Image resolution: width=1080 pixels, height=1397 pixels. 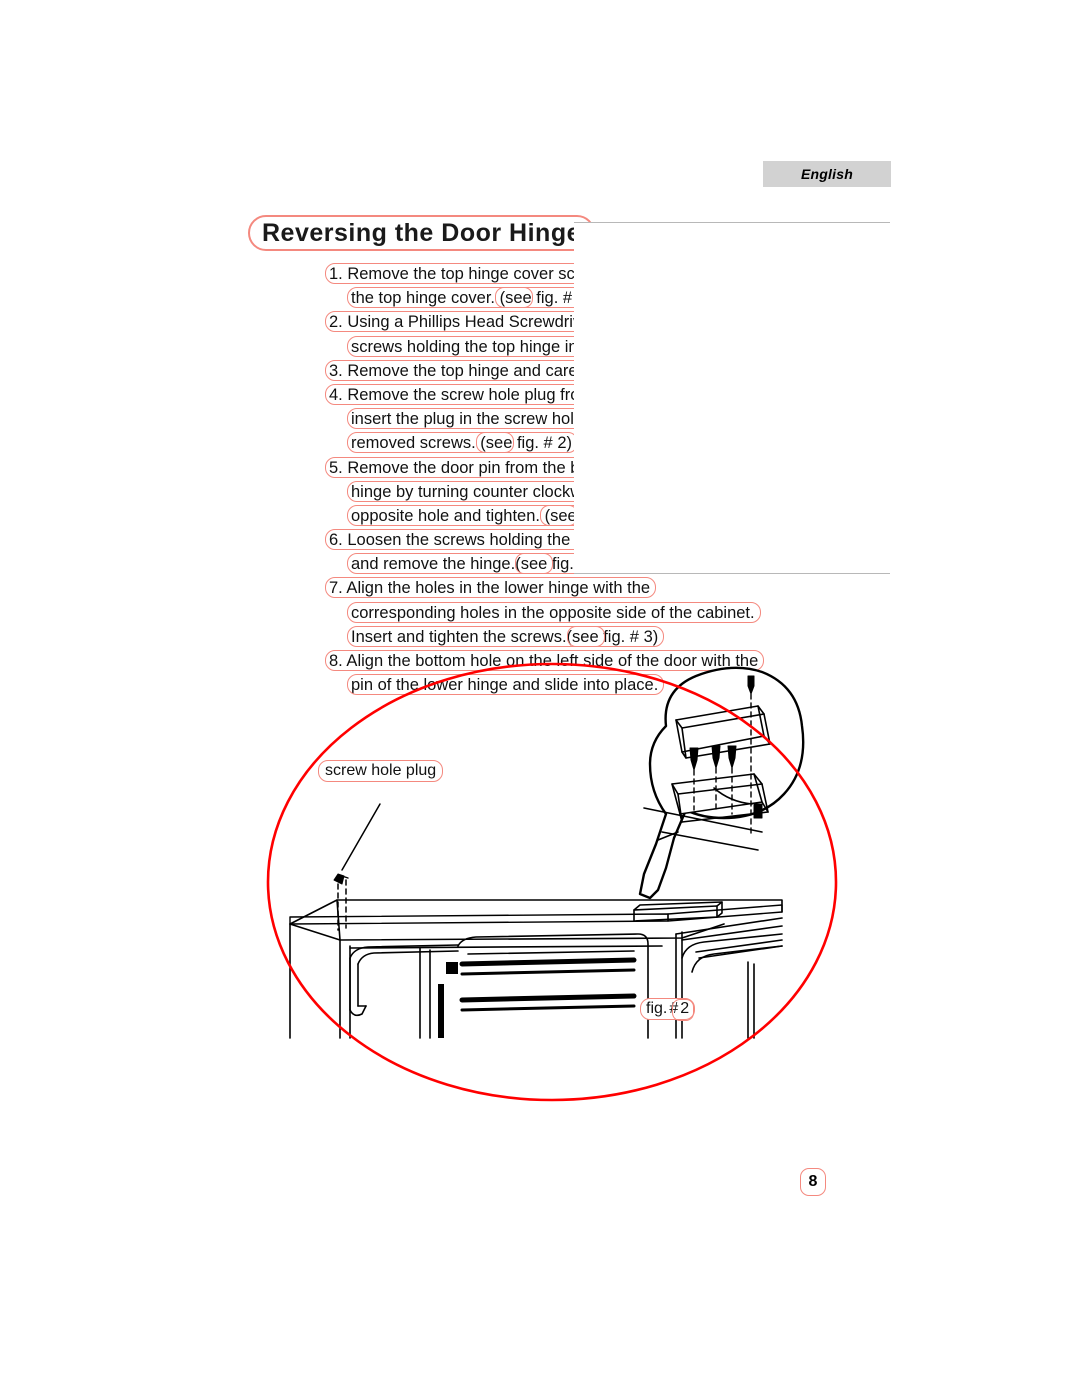 What do you see at coordinates (685, 1008) in the screenshot?
I see `figure-label-number: 2` at bounding box center [685, 1008].